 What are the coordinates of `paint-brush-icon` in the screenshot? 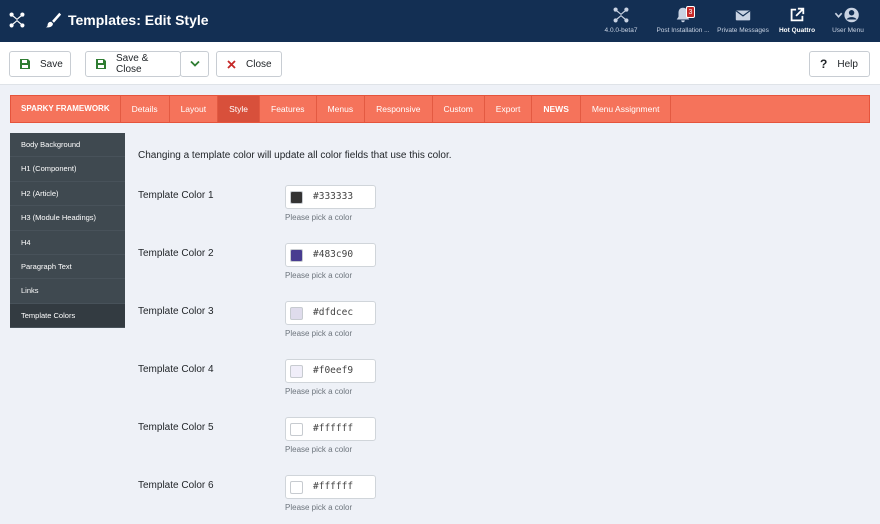 It's located at (53, 20).